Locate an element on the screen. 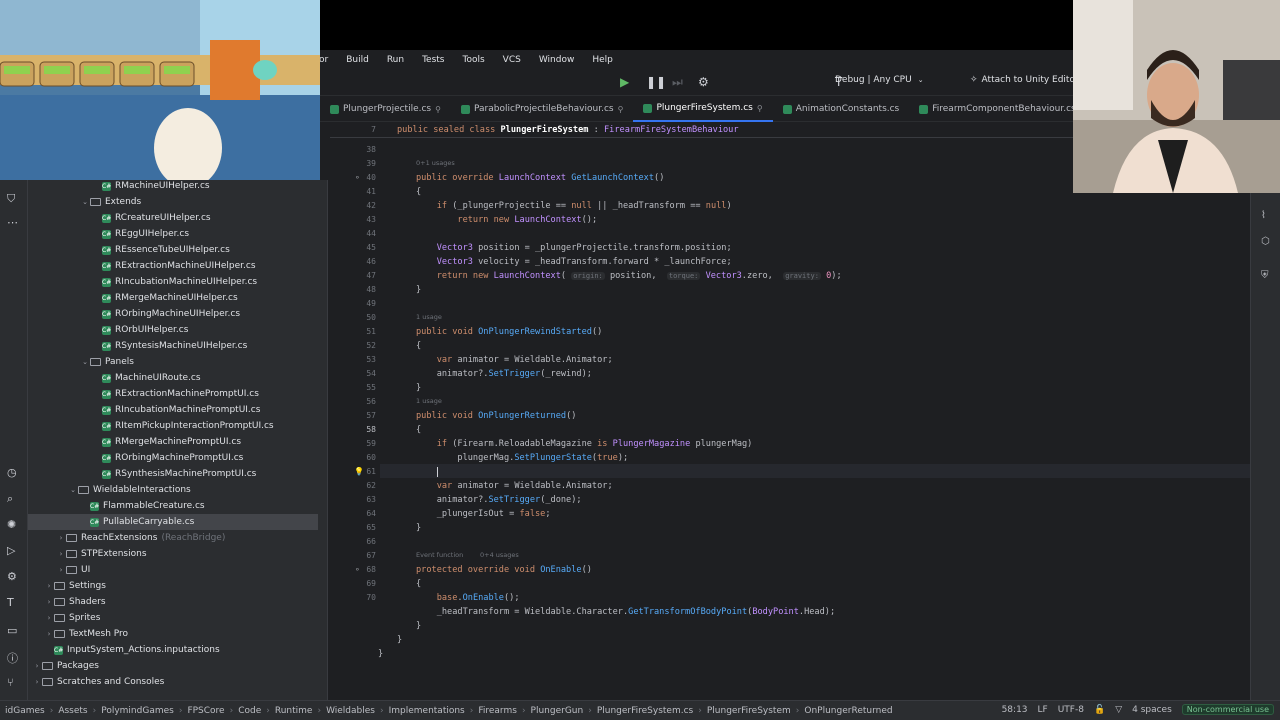 This screenshot has height=720, width=1280. line-number: 68 is located at coordinates (353, 569).